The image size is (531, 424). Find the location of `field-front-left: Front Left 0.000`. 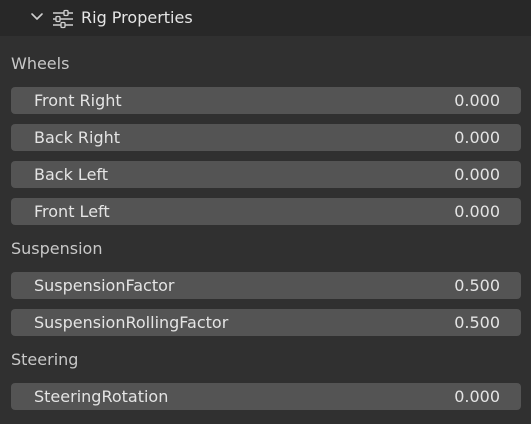

field-front-left: Front Left 0.000 is located at coordinates (266, 211).